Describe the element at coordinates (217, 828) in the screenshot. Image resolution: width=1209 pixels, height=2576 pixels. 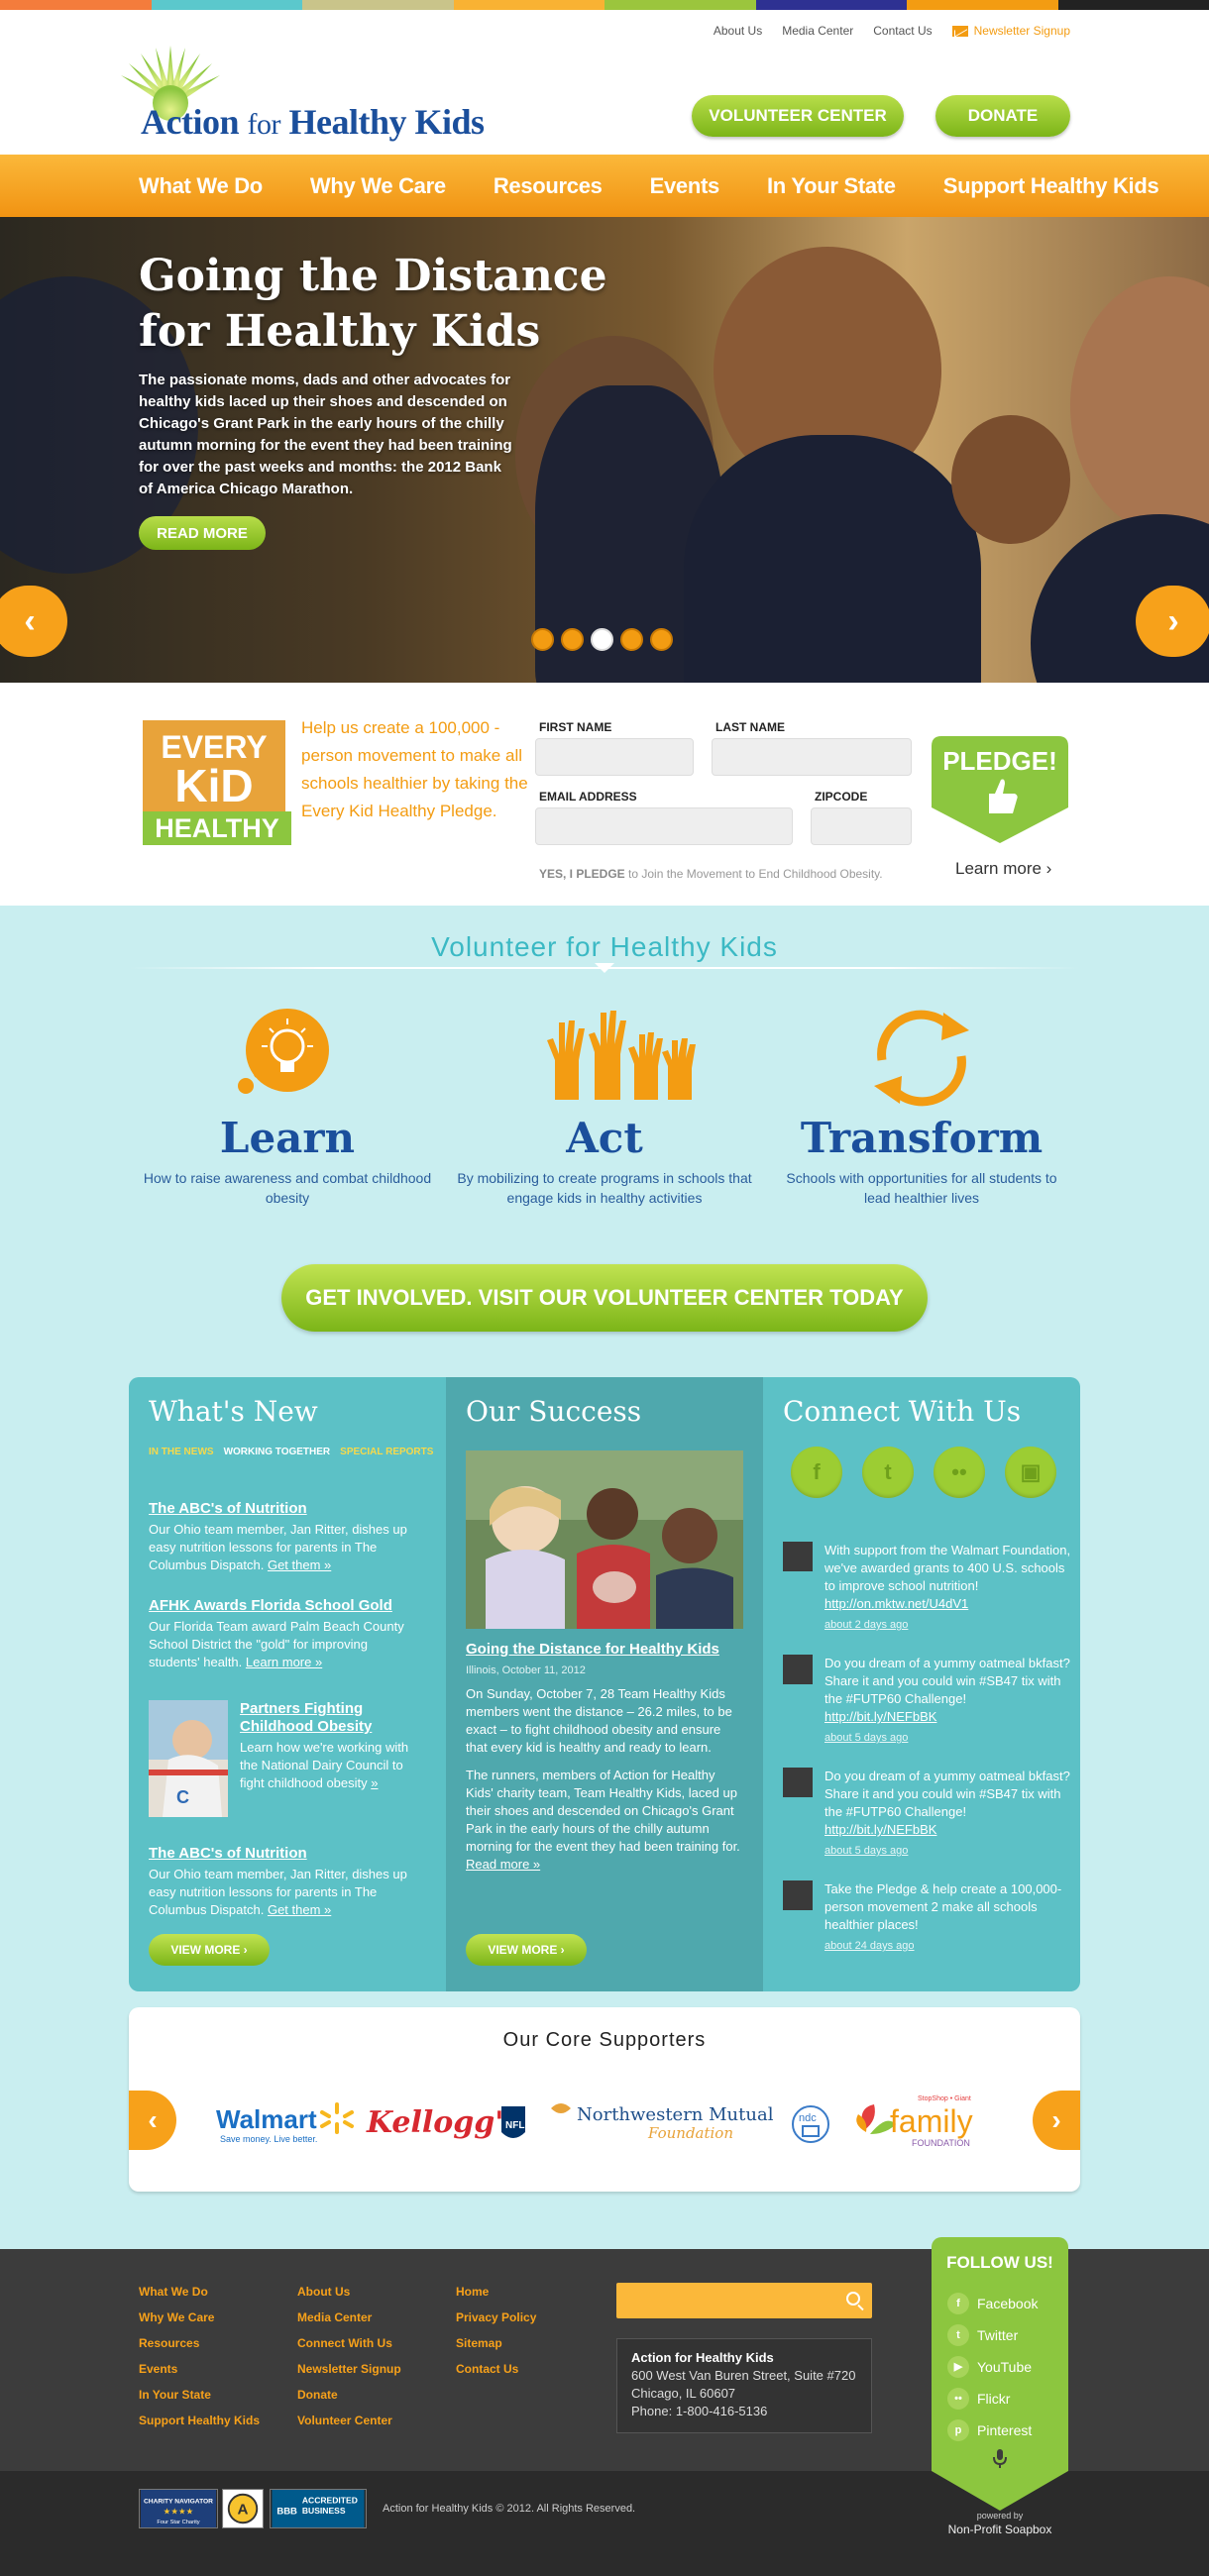
I see `svg-text: HEALTHY` at that location.